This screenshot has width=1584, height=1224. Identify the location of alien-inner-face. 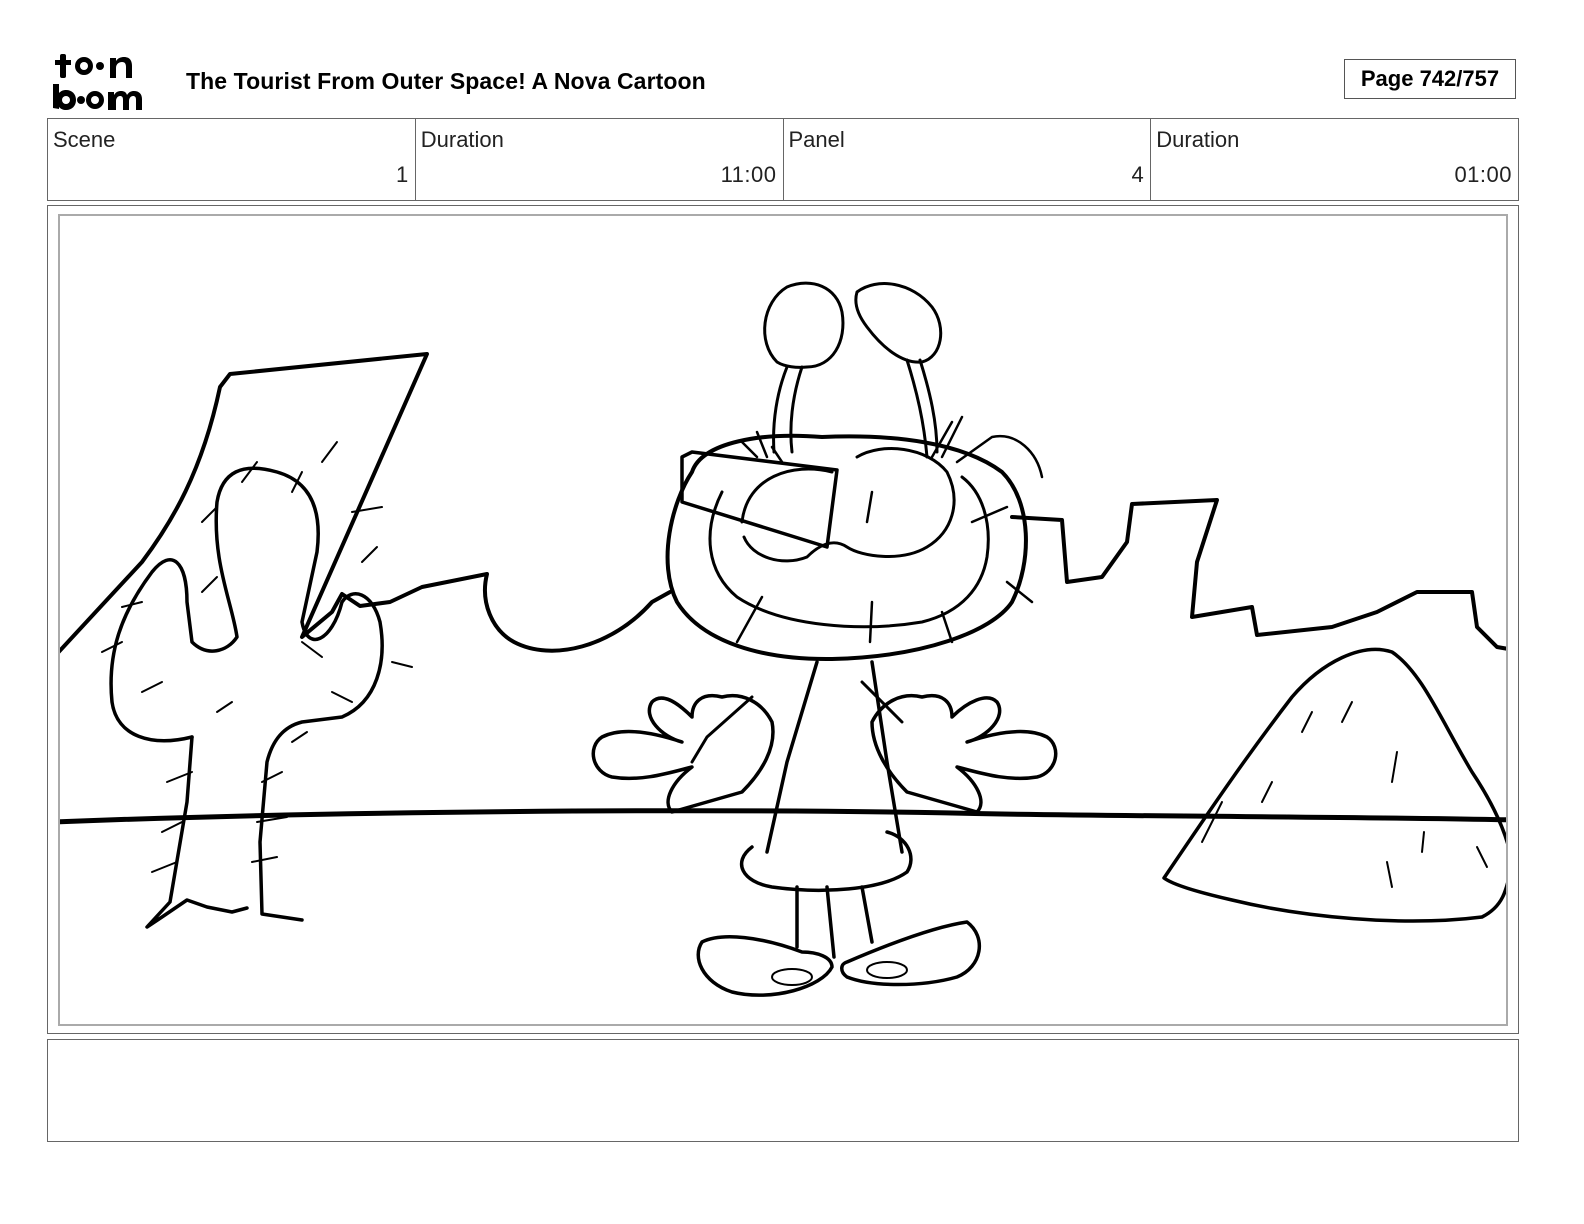
(848, 505).